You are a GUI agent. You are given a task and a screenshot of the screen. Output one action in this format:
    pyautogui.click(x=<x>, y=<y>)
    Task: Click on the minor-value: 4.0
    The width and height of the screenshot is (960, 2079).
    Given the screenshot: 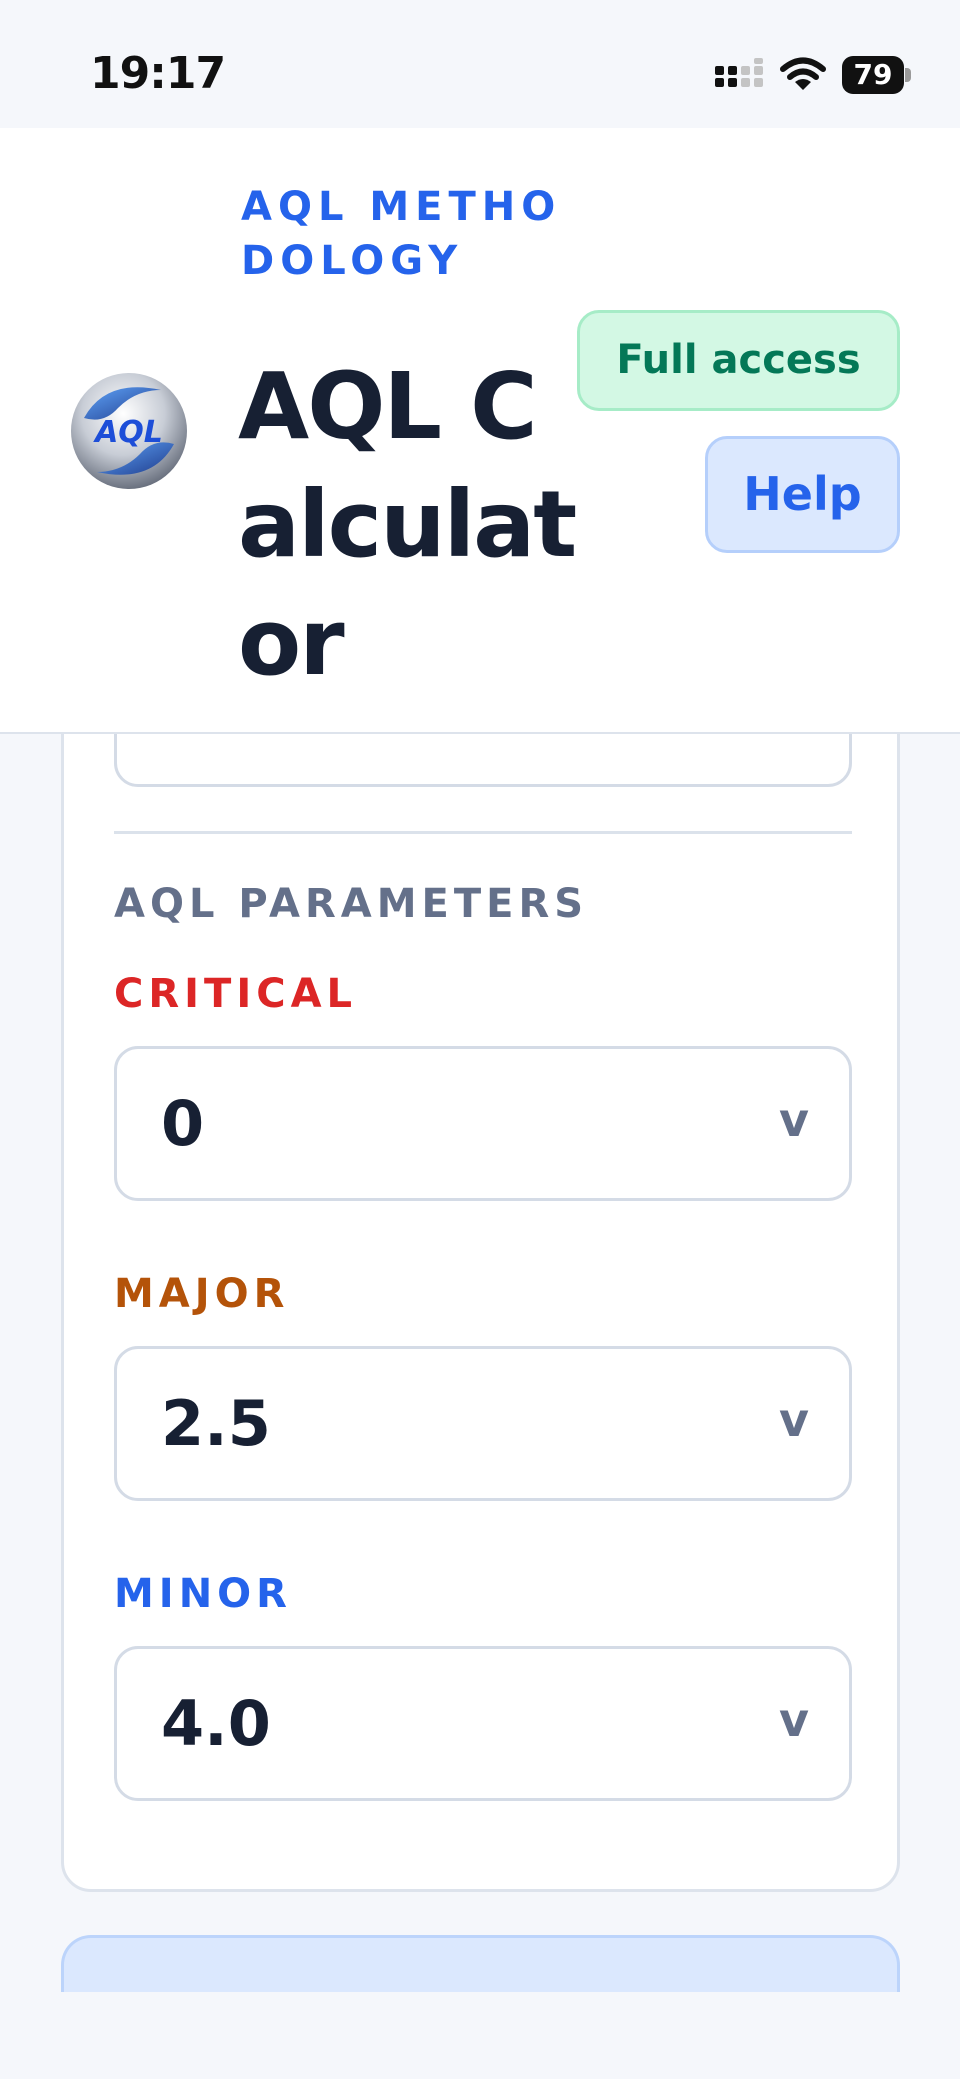 What is the action you would take?
    pyautogui.click(x=216, y=1723)
    